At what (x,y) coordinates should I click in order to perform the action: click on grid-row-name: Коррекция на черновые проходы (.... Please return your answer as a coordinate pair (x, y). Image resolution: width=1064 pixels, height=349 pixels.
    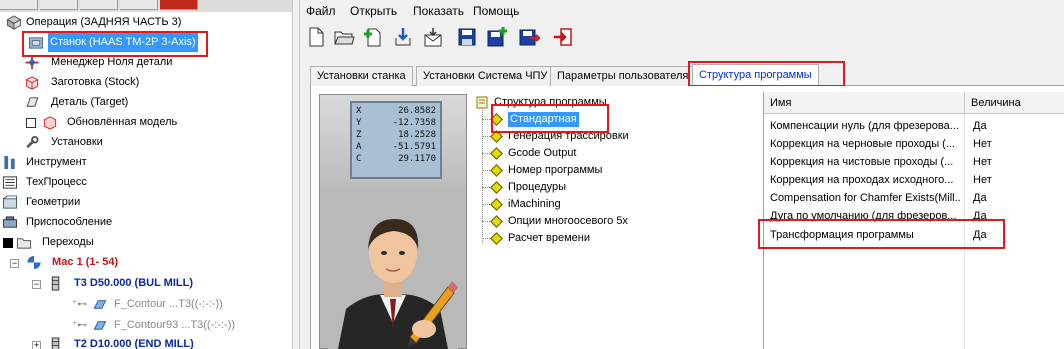
    Looking at the image, I should click on (863, 144).